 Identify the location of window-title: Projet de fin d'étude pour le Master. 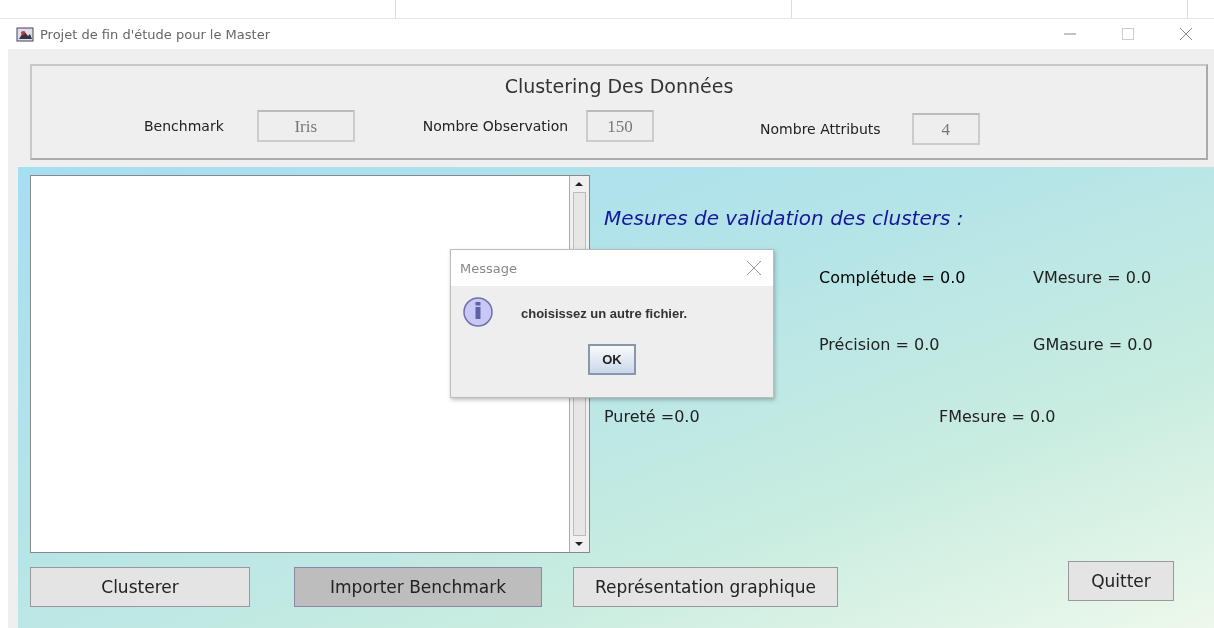
(155, 34).